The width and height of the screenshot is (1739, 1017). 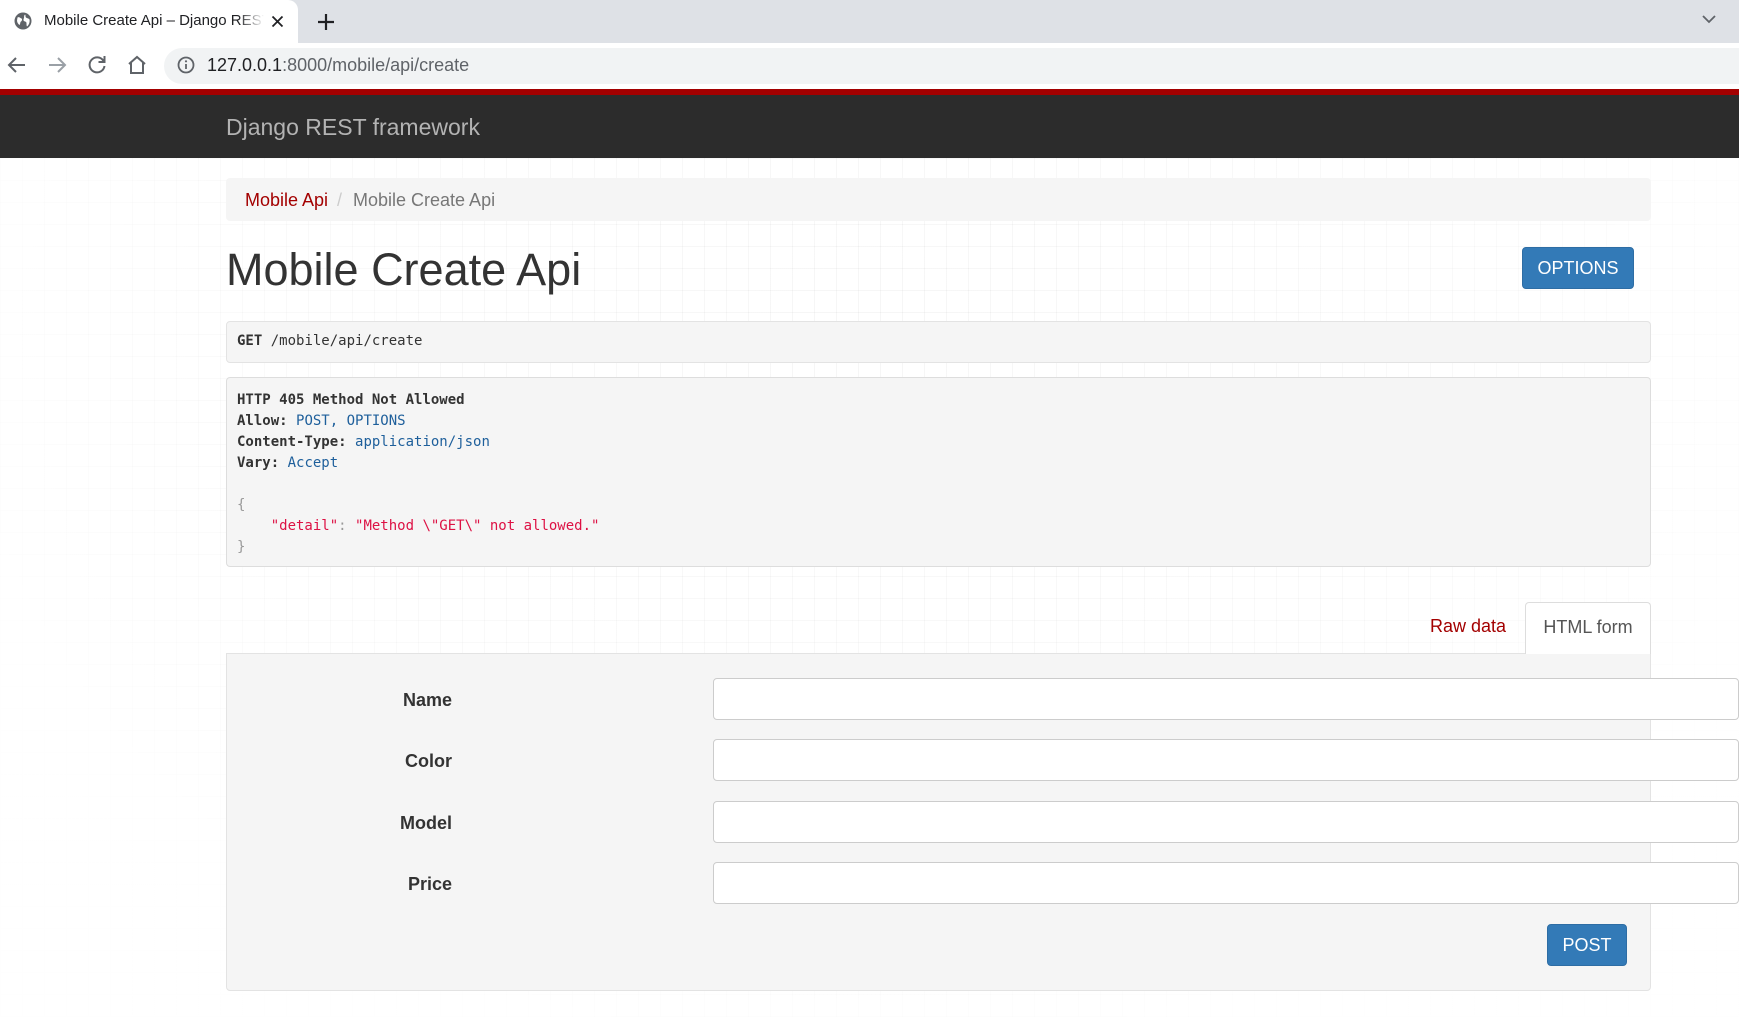 What do you see at coordinates (346, 341) in the screenshot?
I see `request-path: /mobile/api/create` at bounding box center [346, 341].